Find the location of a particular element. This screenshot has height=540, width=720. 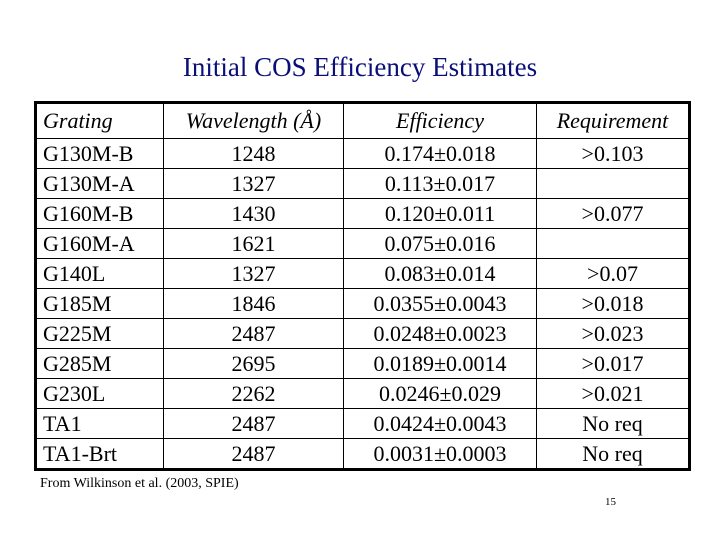

cell-wavelength: 1430 is located at coordinates (253, 213).